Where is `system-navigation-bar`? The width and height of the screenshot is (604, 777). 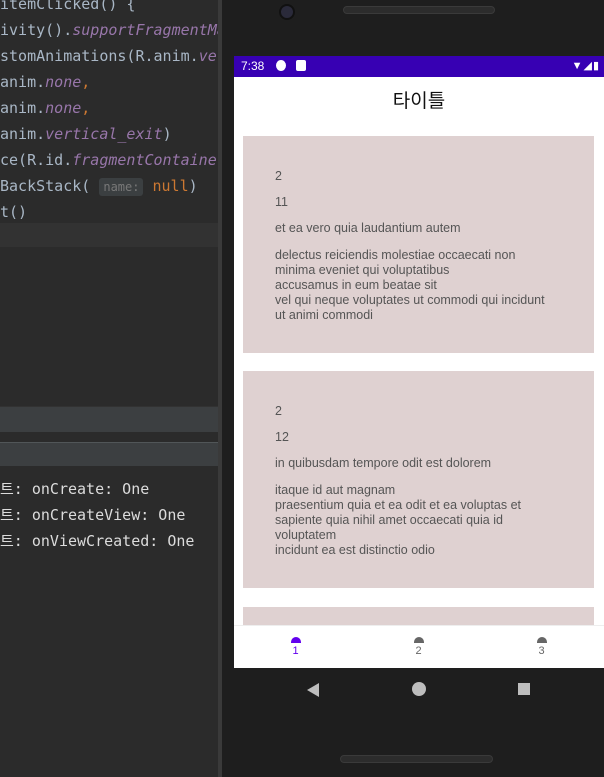
system-navigation-bar is located at coordinates (419, 690).